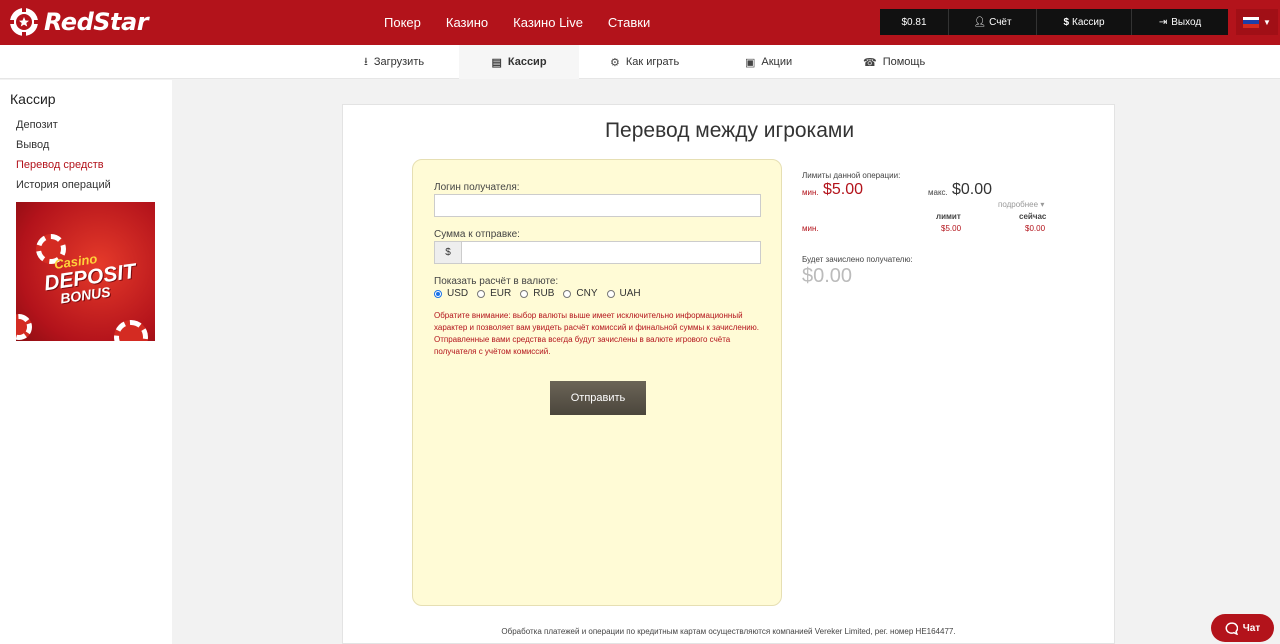 The image size is (1280, 644). I want to click on tab-download: ⭳ Загрузить, so click(394, 62).